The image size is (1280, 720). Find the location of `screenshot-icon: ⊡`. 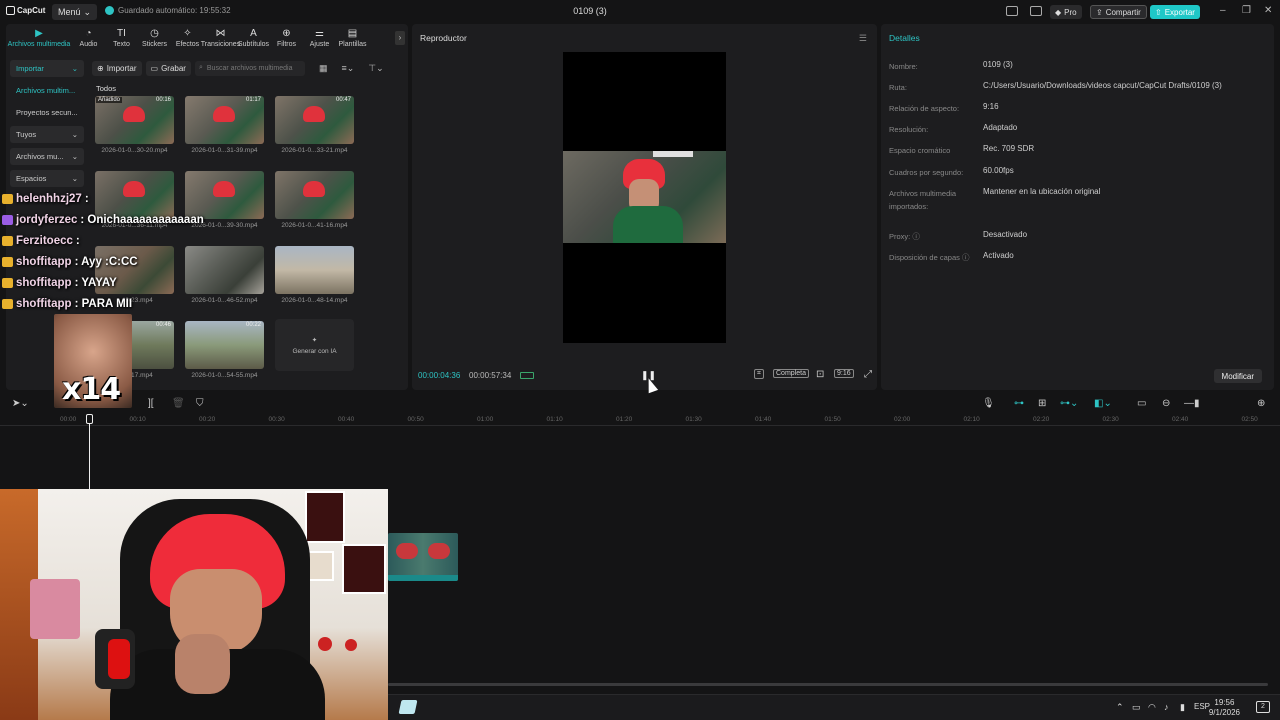

screenshot-icon: ⊡ is located at coordinates (820, 374).